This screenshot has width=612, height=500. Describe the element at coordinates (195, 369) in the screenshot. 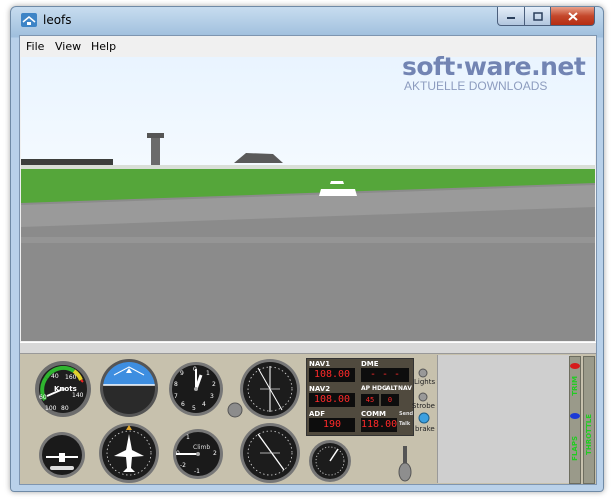

I see `altimeter-tick: 0` at that location.